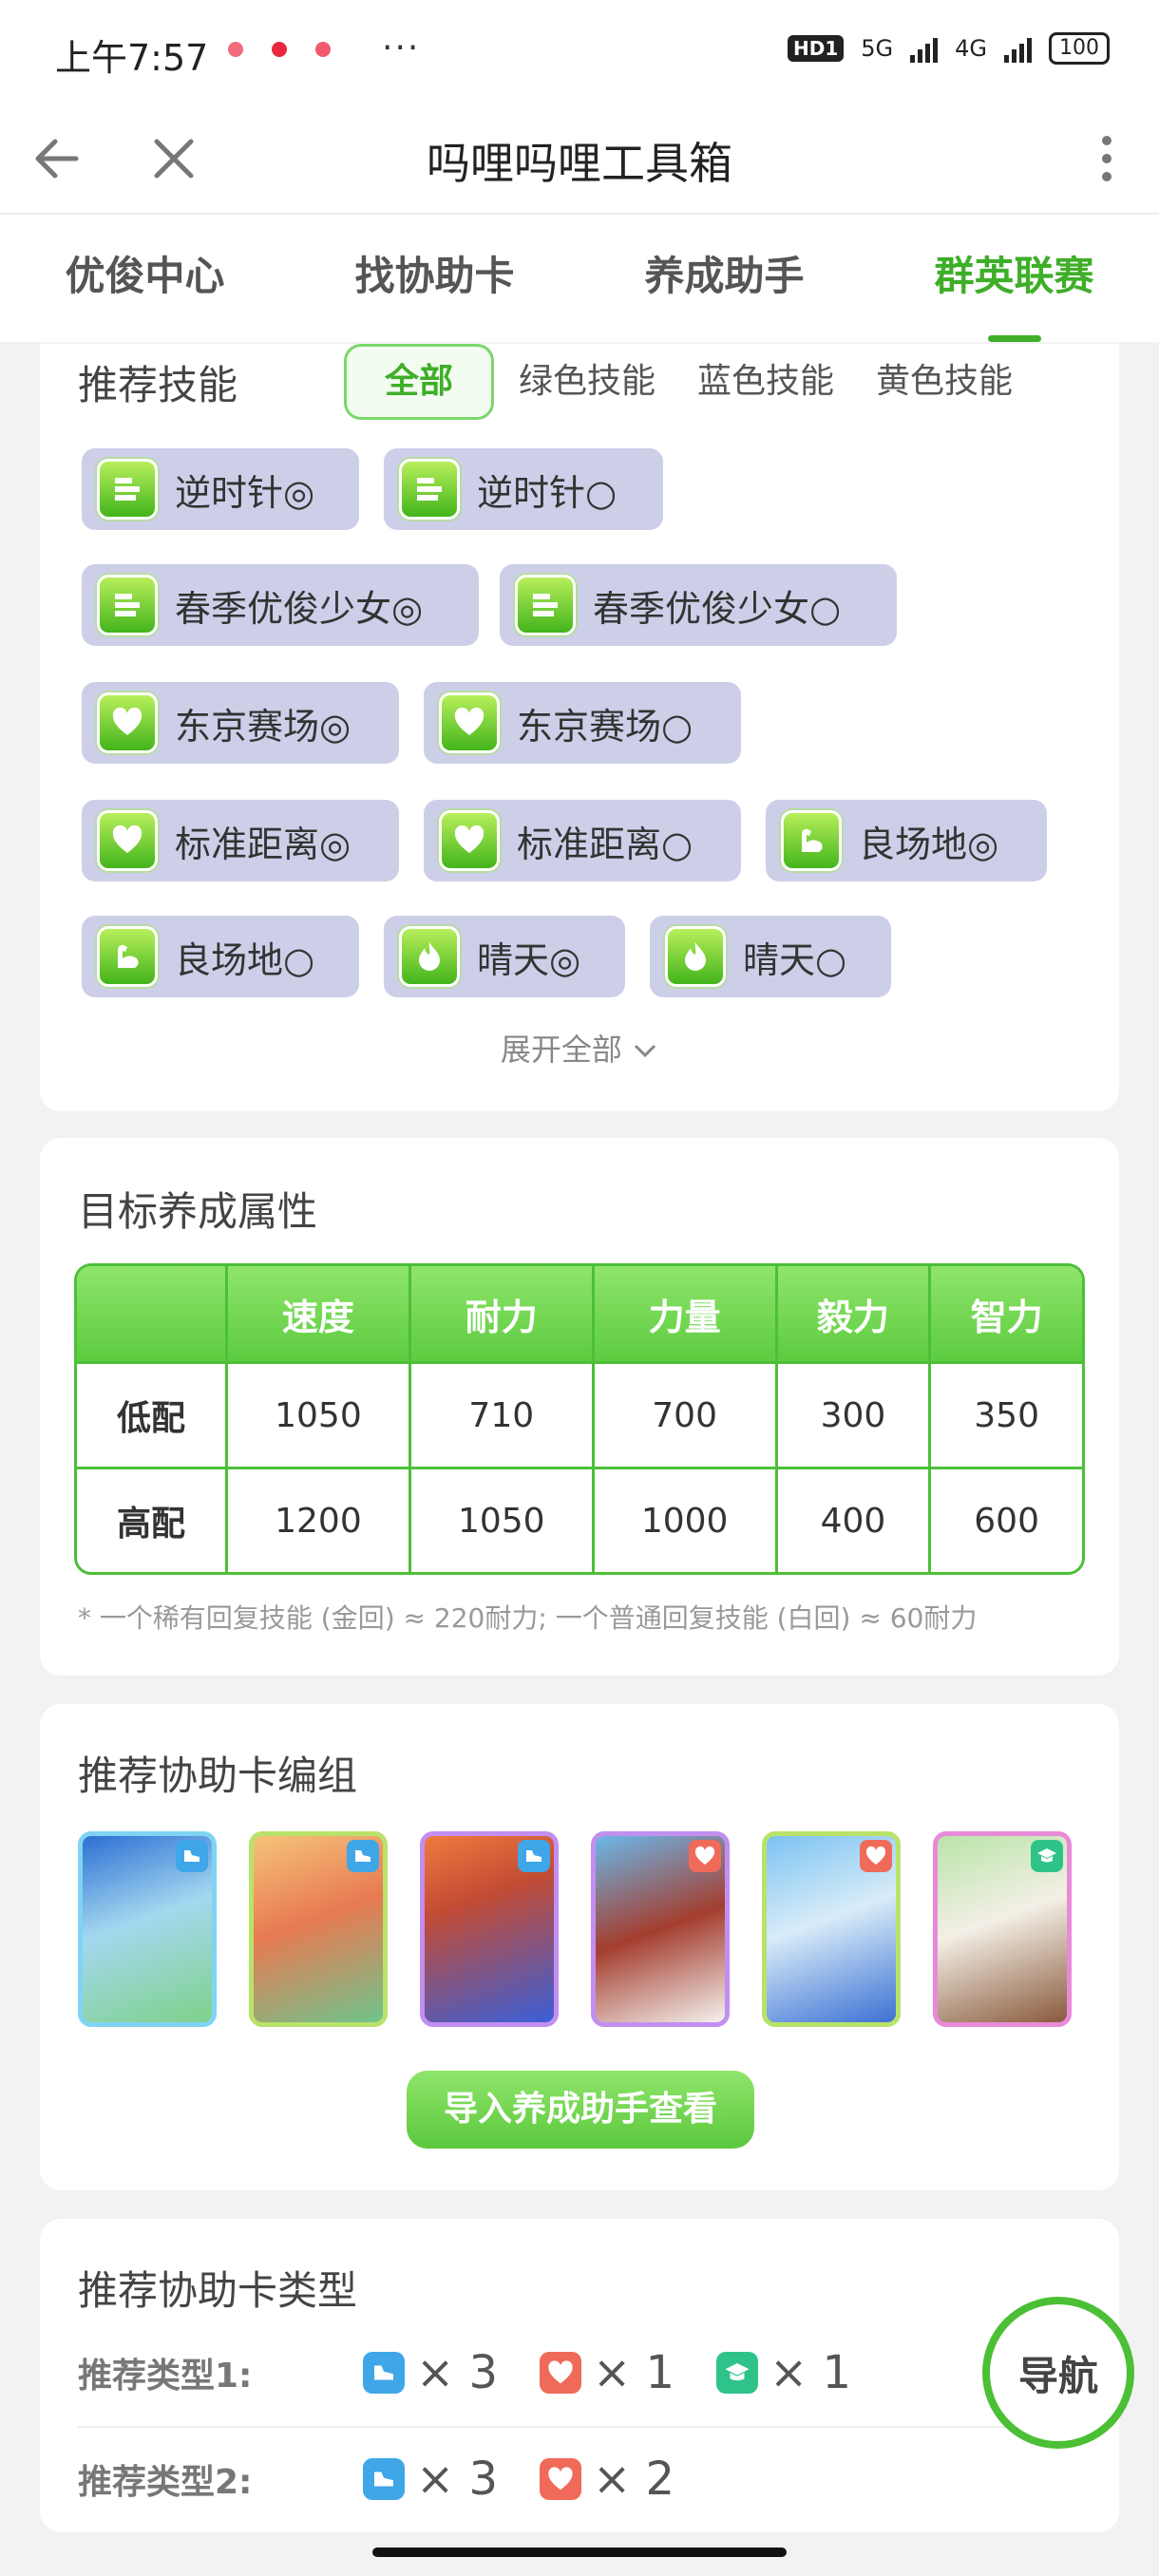 This screenshot has width=1159, height=2576. I want to click on skill-label: 晴天○, so click(795, 959).